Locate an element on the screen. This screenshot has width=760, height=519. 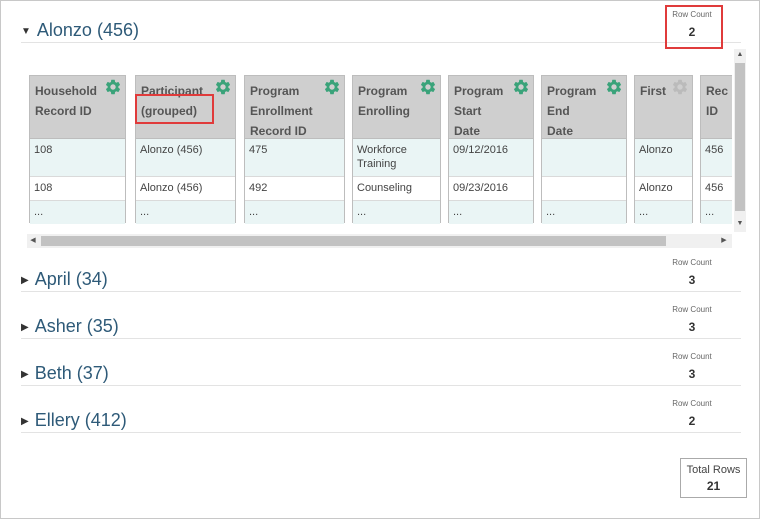
scroll-up-icon: ▲ is located at coordinates (740, 55).